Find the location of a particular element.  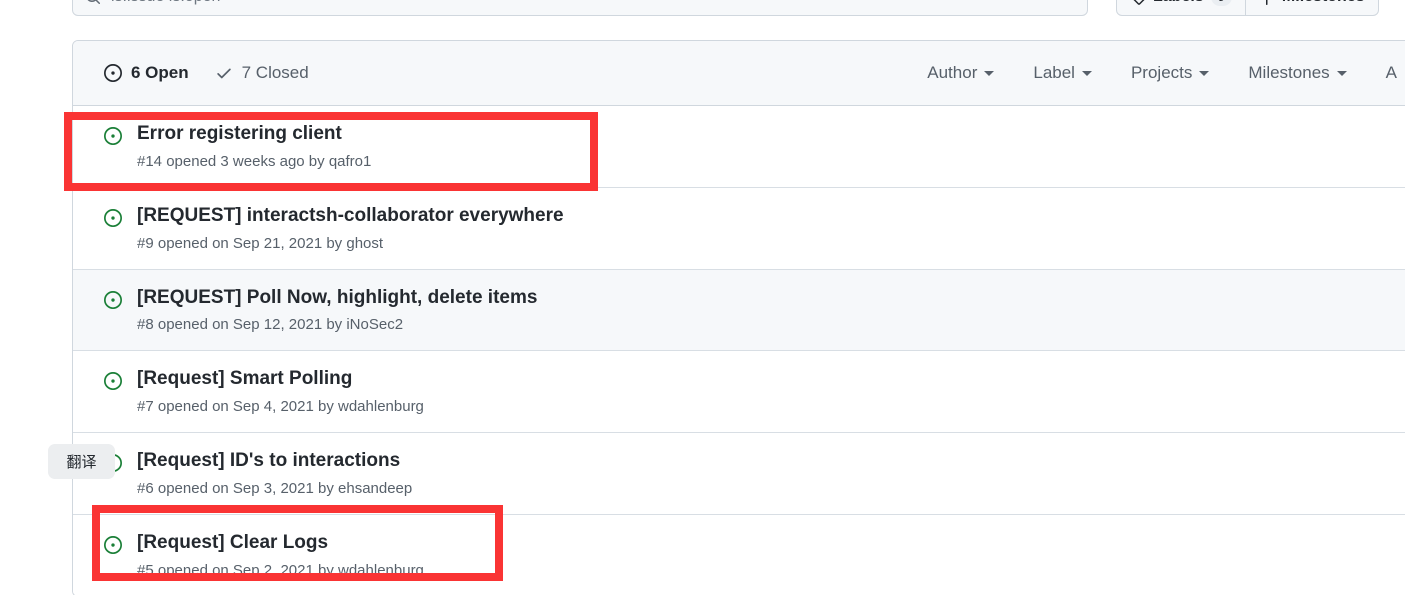

tag-icon is located at coordinates (1139, 2).